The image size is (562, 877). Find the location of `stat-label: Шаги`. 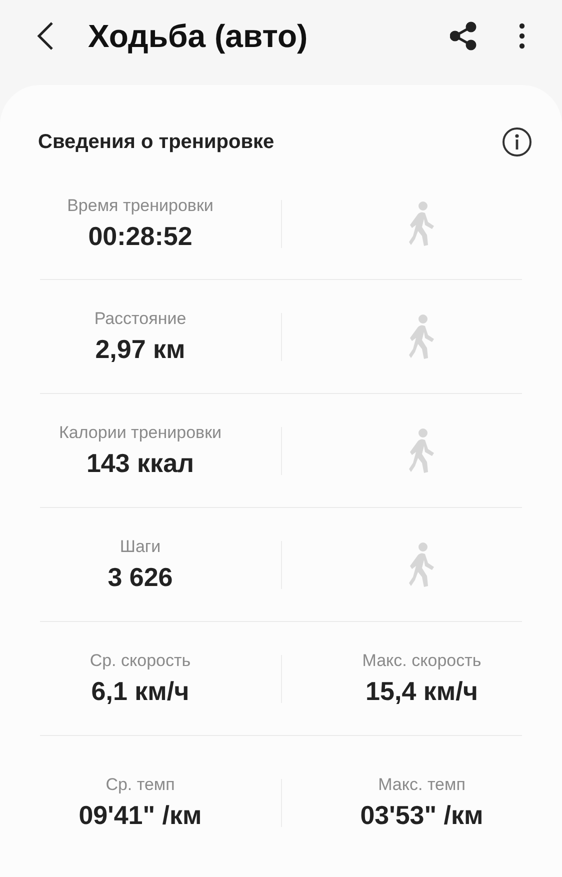

stat-label: Шаги is located at coordinates (140, 547).